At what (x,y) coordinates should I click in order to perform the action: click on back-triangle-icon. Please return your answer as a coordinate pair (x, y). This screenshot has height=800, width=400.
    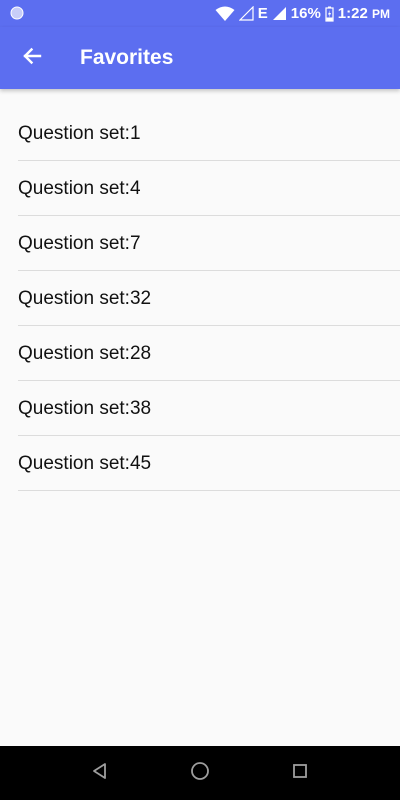
    Looking at the image, I should click on (100, 773).